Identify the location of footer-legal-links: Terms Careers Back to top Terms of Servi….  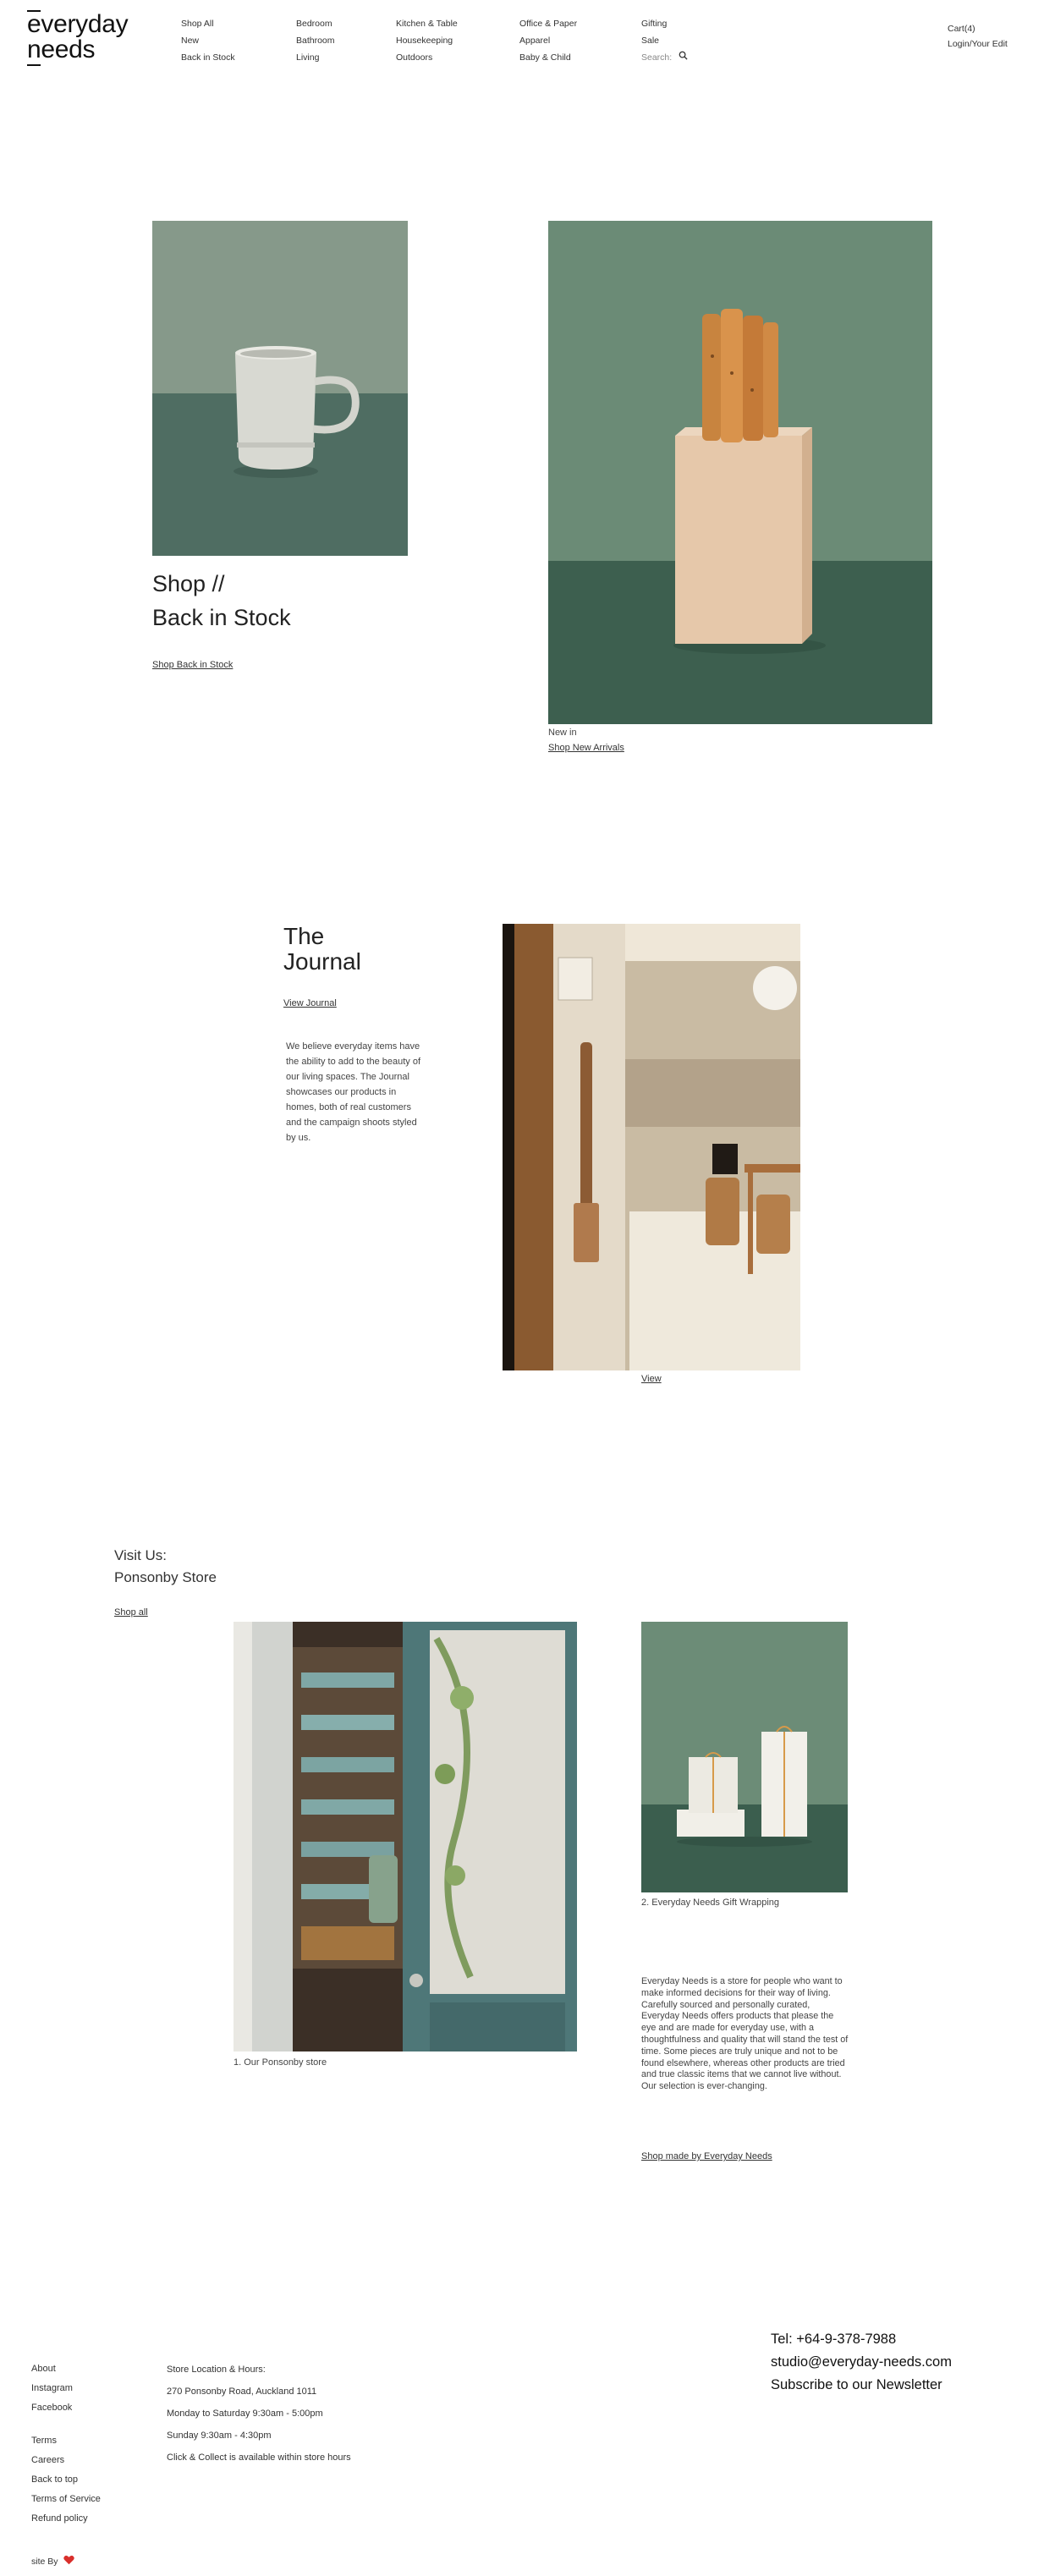
(66, 2480).